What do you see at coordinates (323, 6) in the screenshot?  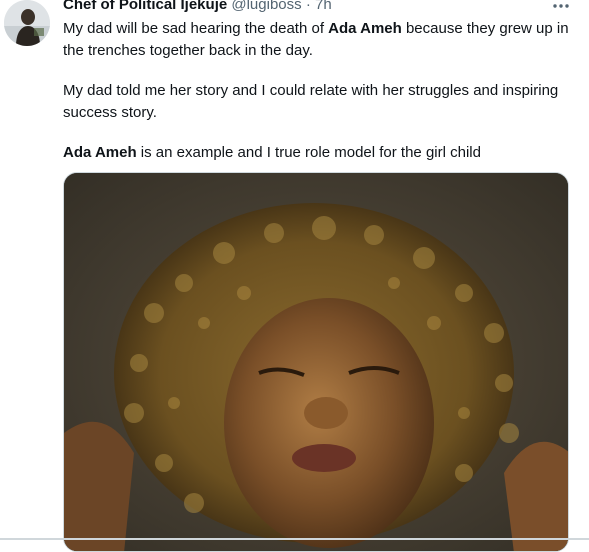 I see `tweet-timestamp: 7h` at bounding box center [323, 6].